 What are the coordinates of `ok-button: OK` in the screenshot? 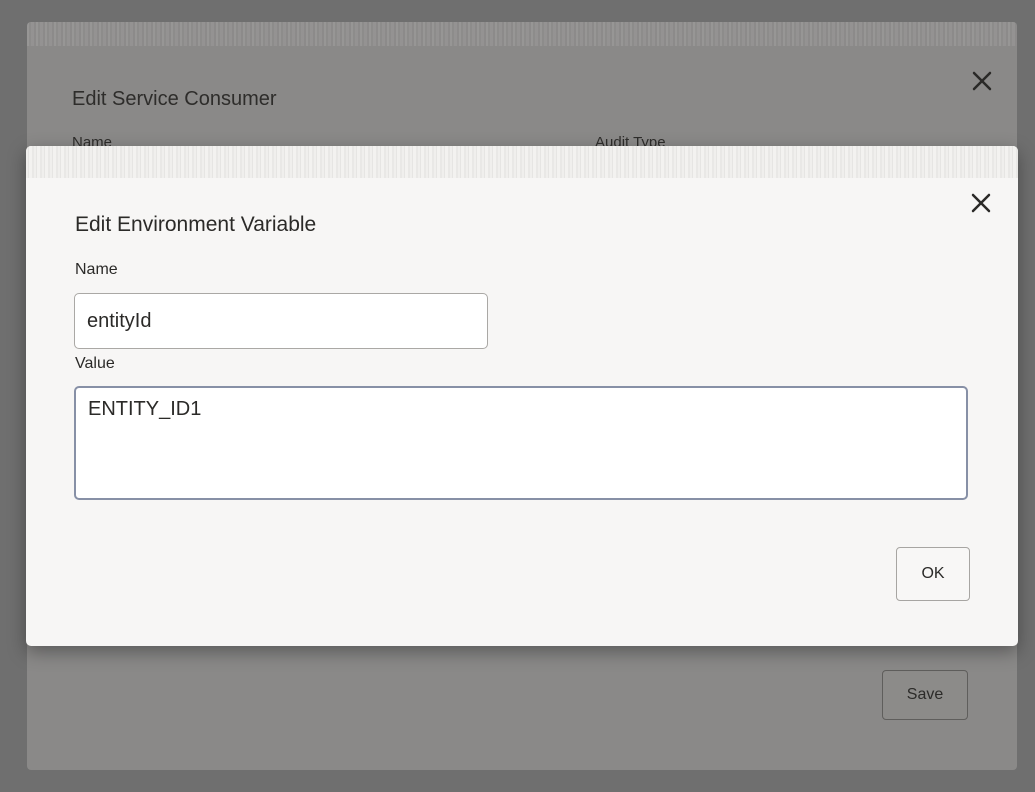 It's located at (933, 574).